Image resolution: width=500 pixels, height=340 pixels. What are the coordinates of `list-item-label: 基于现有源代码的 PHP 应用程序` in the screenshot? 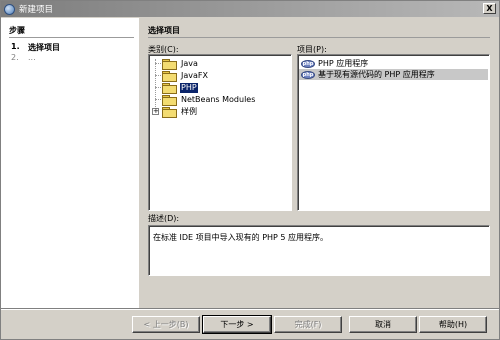 It's located at (376, 74).